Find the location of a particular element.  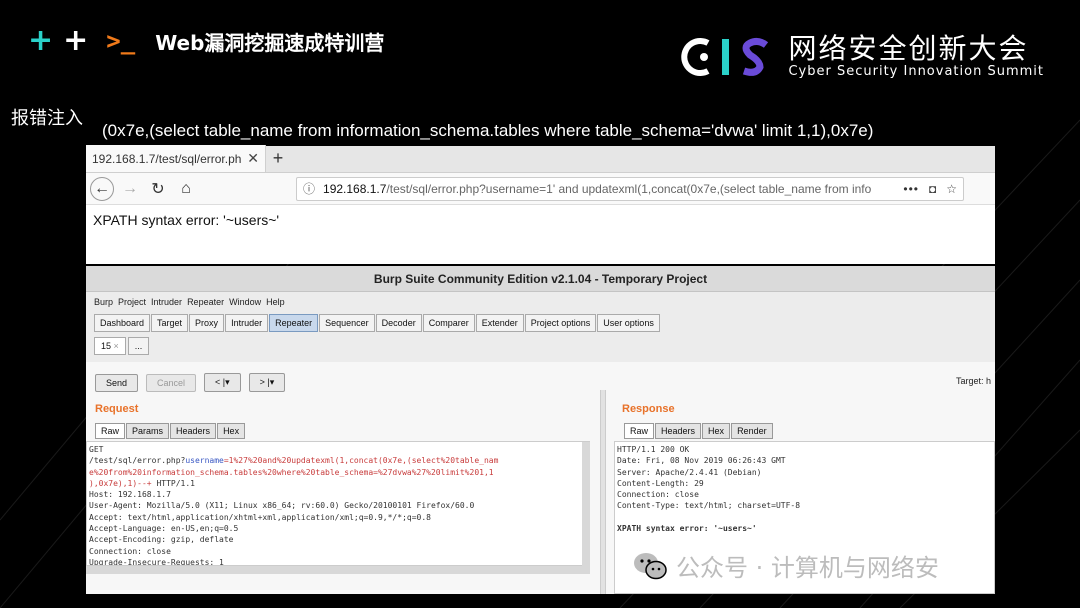

watermark-text: 公众号 · 计算机与网络安 is located at coordinates (807, 568).